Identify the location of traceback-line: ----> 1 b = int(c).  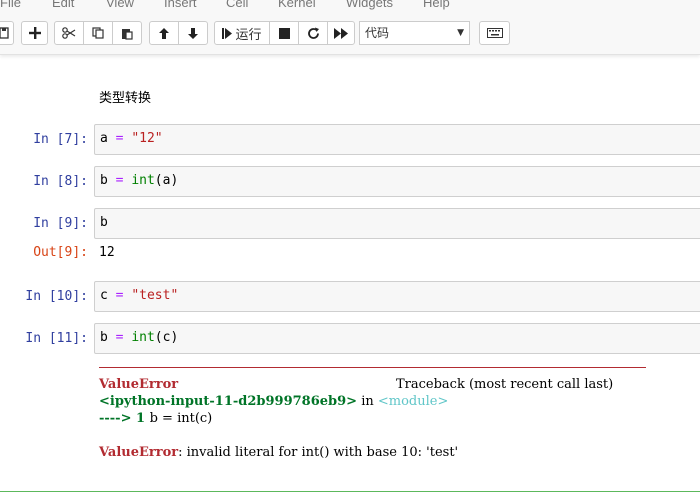
(156, 418).